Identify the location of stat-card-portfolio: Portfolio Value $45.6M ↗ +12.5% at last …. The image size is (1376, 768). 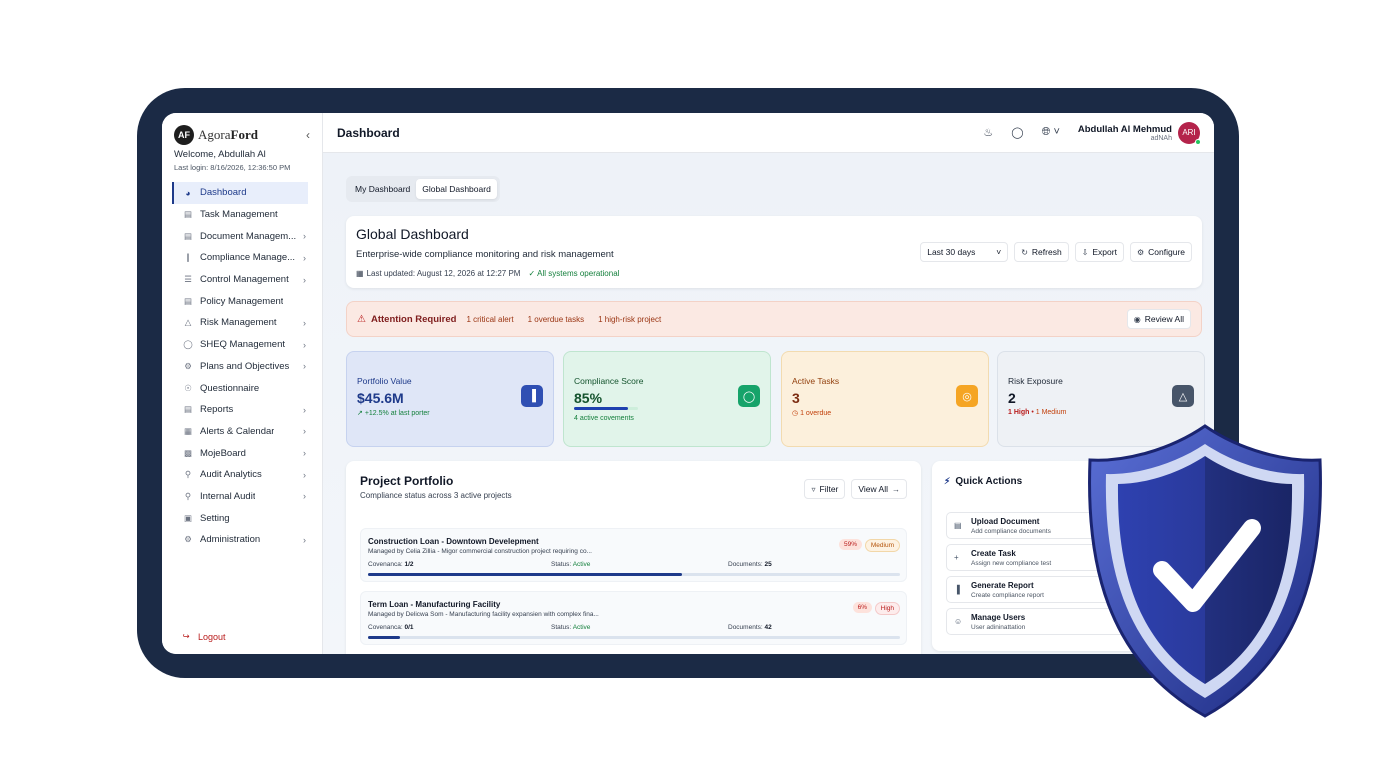
(450, 399).